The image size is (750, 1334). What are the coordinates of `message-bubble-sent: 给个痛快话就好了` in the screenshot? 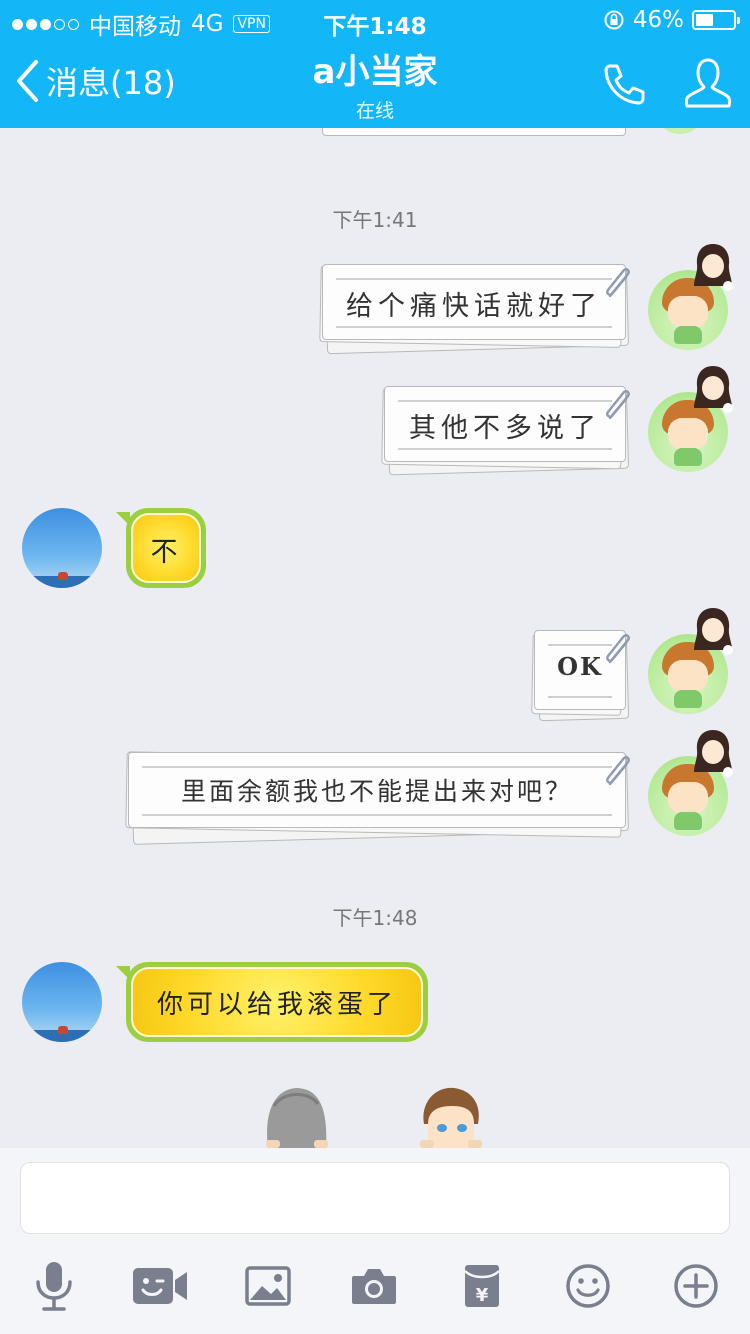 It's located at (474, 309).